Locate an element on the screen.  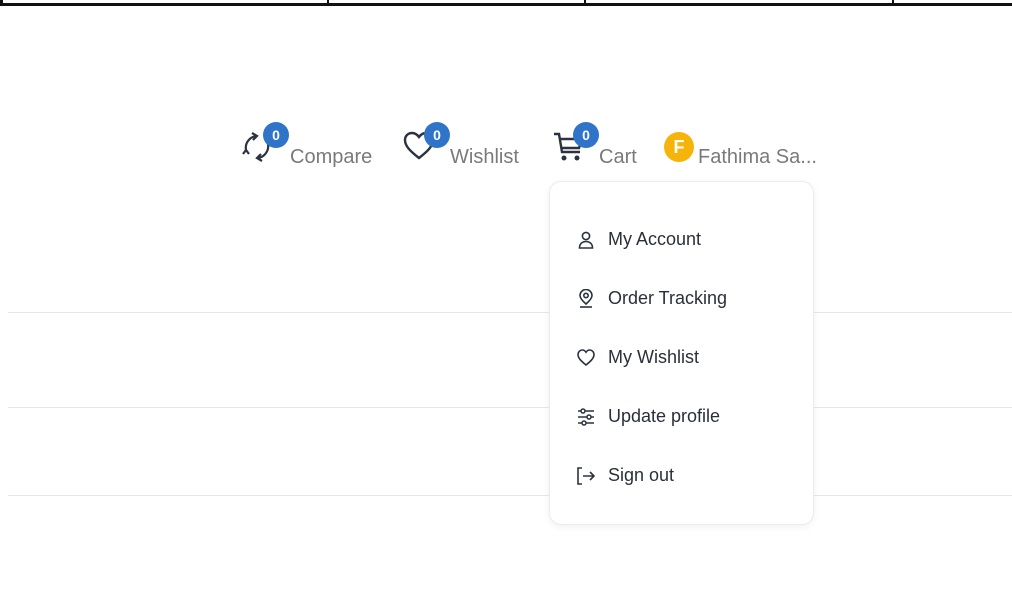
menu-item-label: My Account is located at coordinates (655, 239).